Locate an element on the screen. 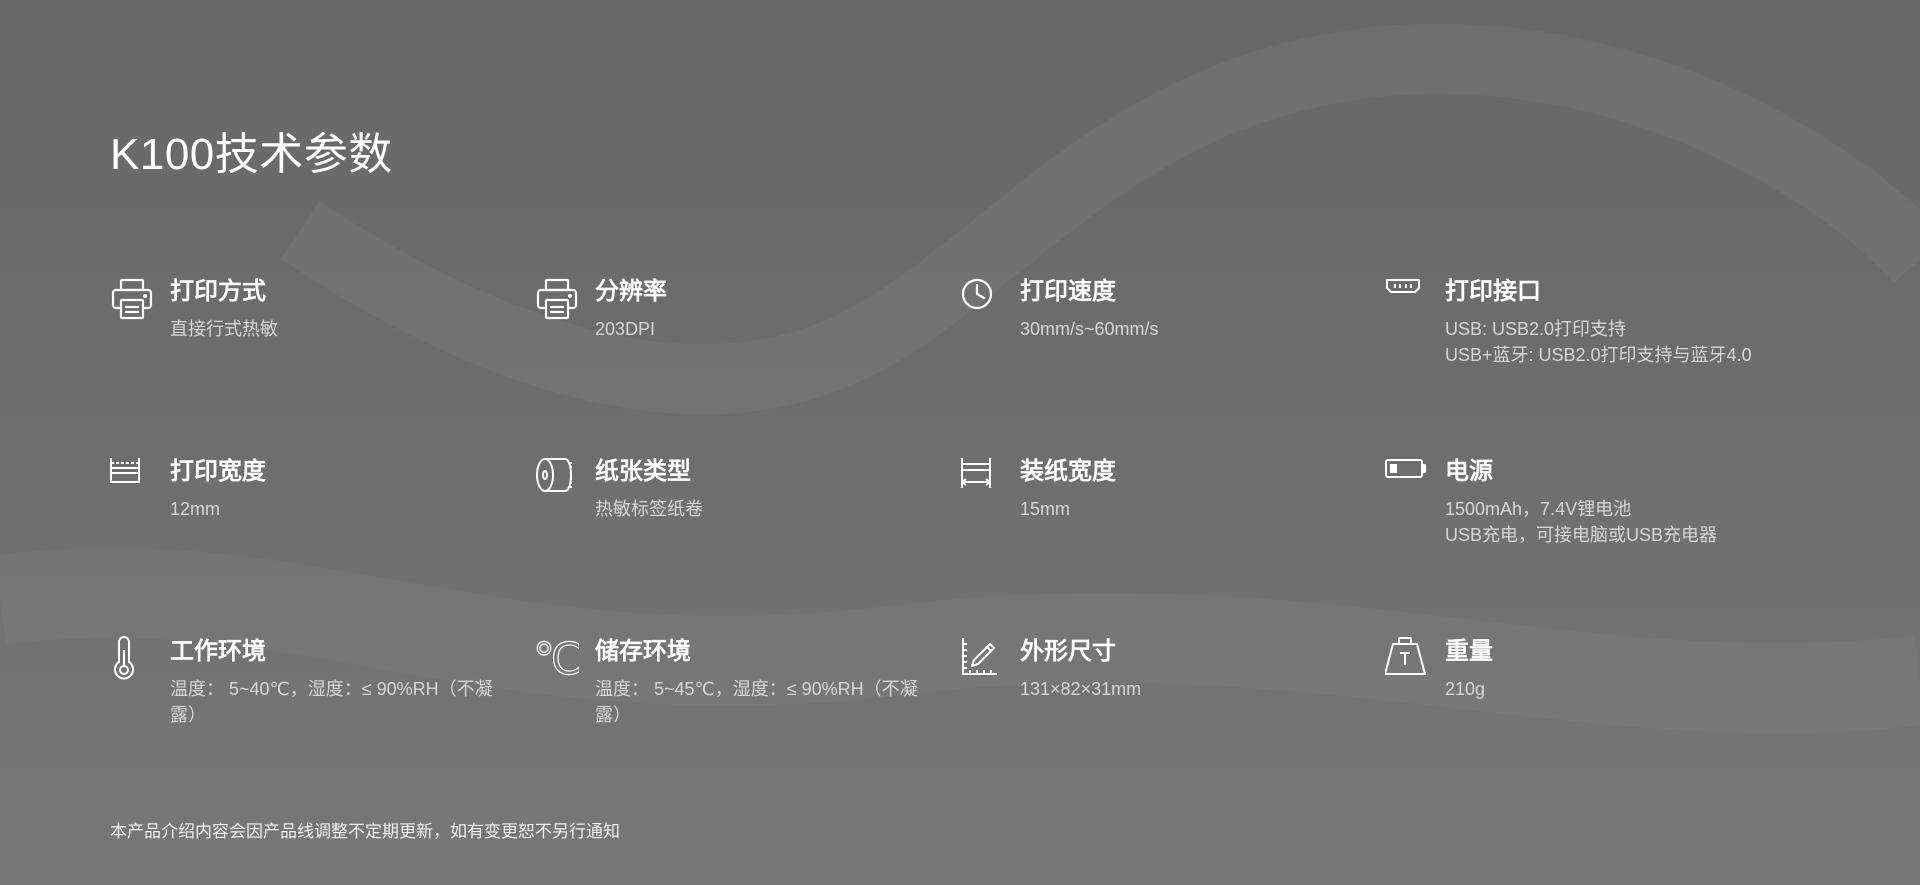 The height and width of the screenshot is (885, 1920). spec-title: 装纸宽度 is located at coordinates (1068, 471).